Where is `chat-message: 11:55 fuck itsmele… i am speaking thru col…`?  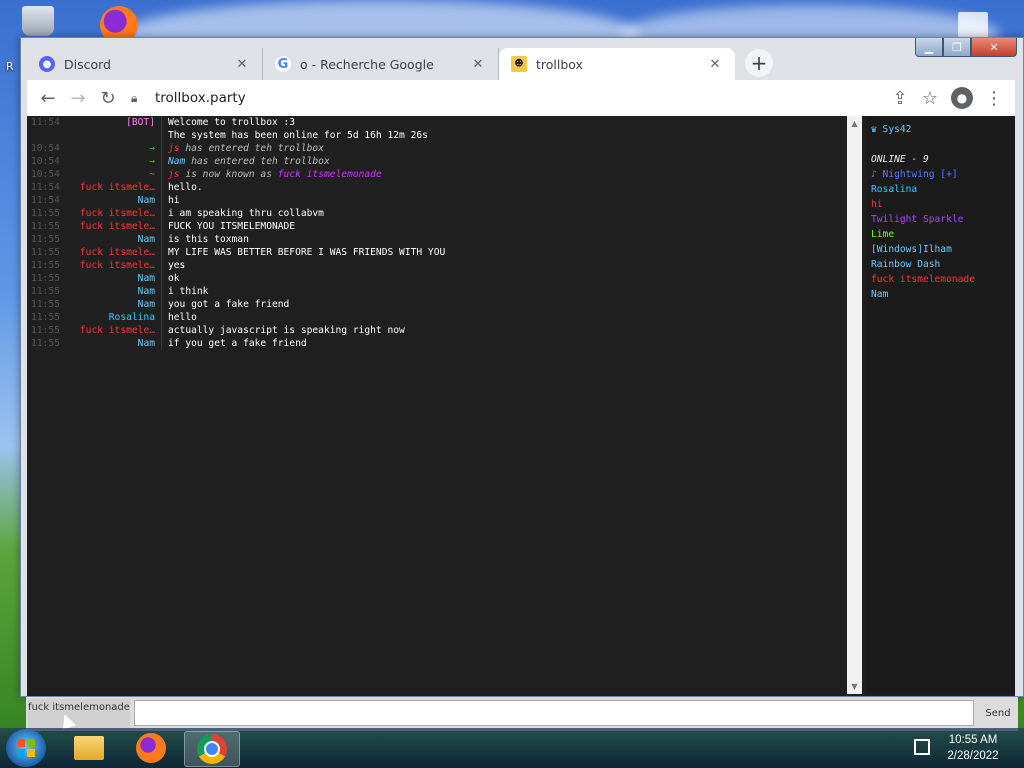
chat-message: 11:55 fuck itsmele… i am speaking thru col… is located at coordinates (437, 213).